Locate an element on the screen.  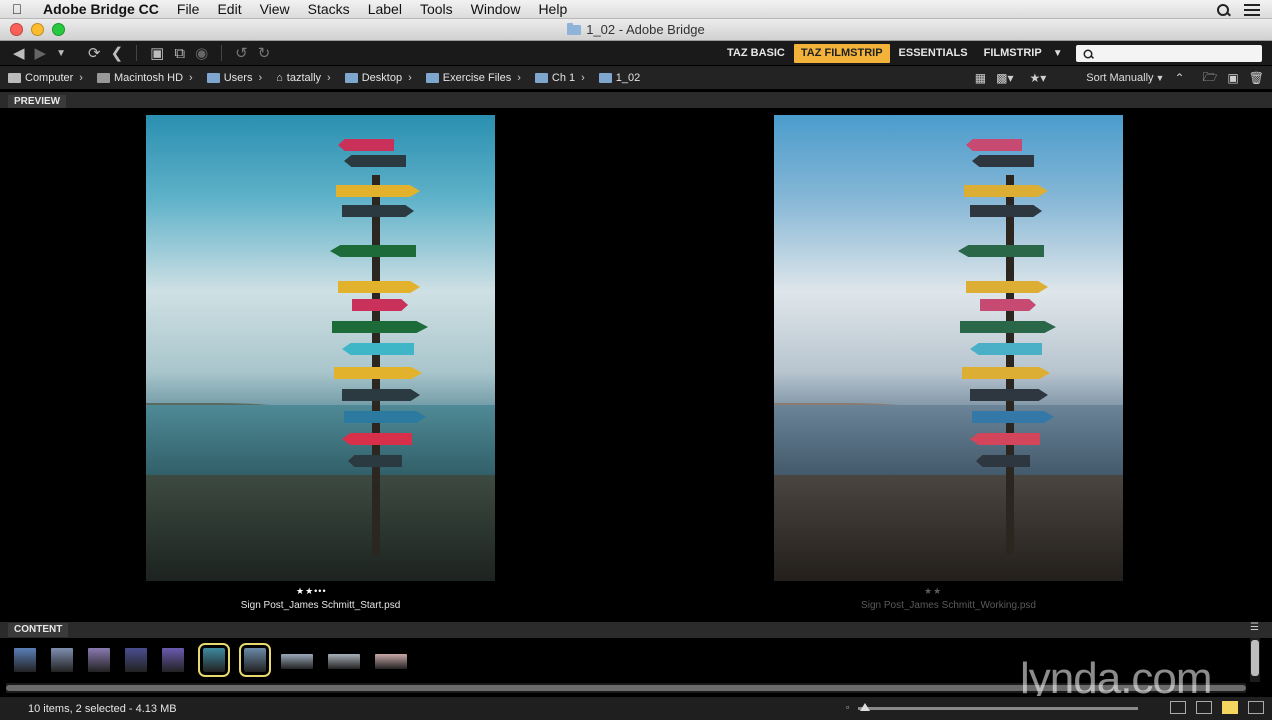
thumbnail-signpost-working is located at coordinates (255, 660).